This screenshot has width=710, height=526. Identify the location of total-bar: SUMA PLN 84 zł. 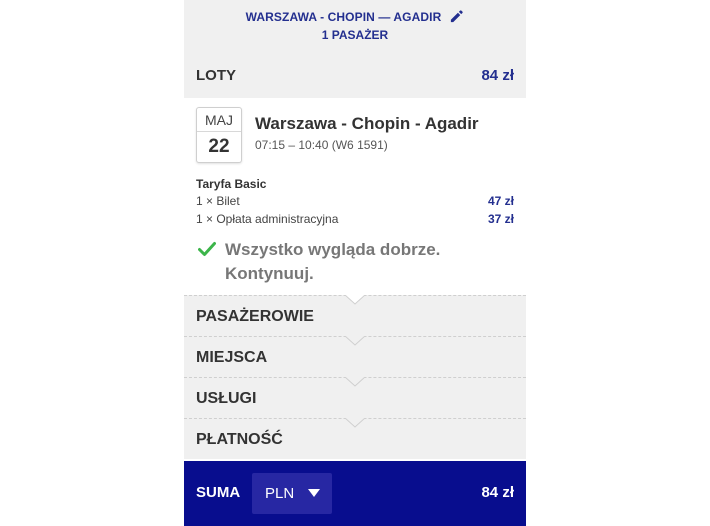
(355, 493).